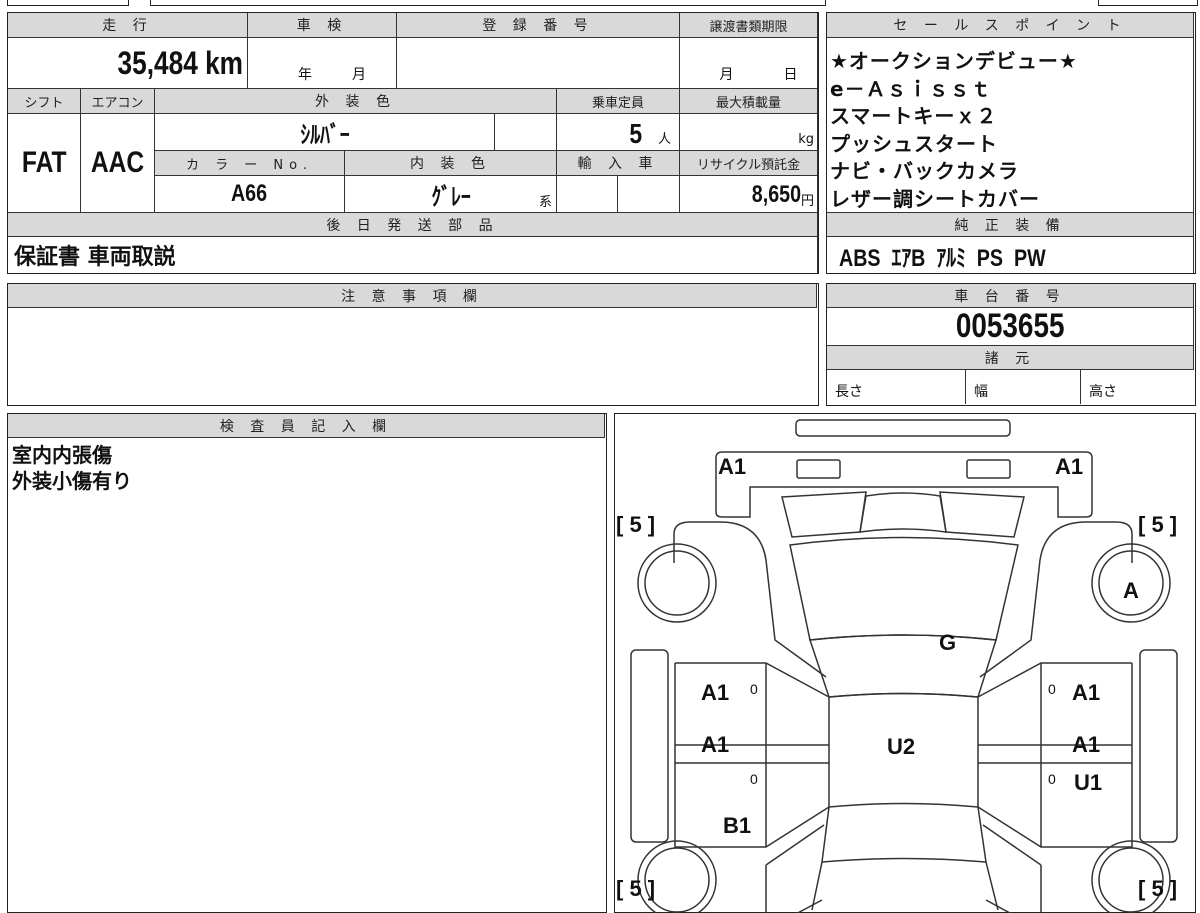  Describe the element at coordinates (356, 101) in the screenshot. I see `exterior-color-label: 外 装 色` at that location.